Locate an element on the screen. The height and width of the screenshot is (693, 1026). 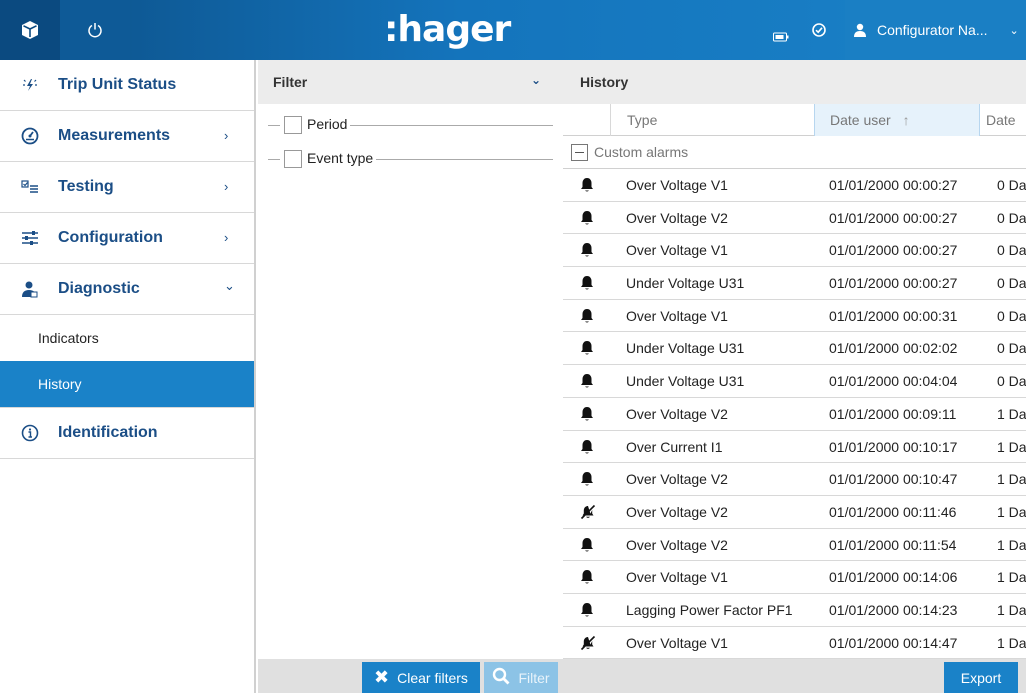
table-row: Over Current I1 01/01/2000 00:10:17 1 Da is located at coordinates (794, 447).